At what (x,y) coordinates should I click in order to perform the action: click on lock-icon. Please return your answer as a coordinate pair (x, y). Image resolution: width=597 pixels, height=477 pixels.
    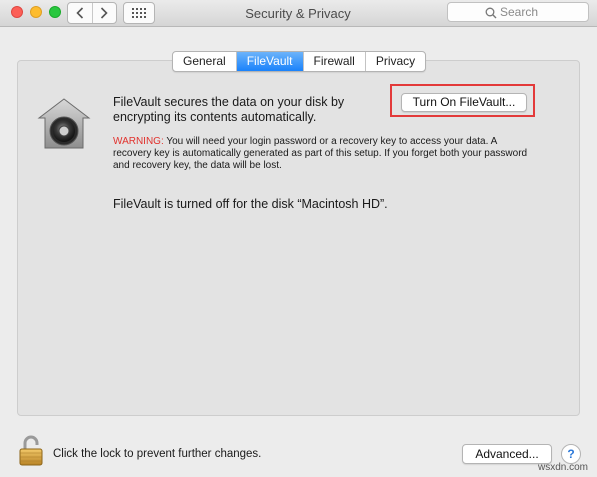
    Looking at the image, I should click on (31, 450).